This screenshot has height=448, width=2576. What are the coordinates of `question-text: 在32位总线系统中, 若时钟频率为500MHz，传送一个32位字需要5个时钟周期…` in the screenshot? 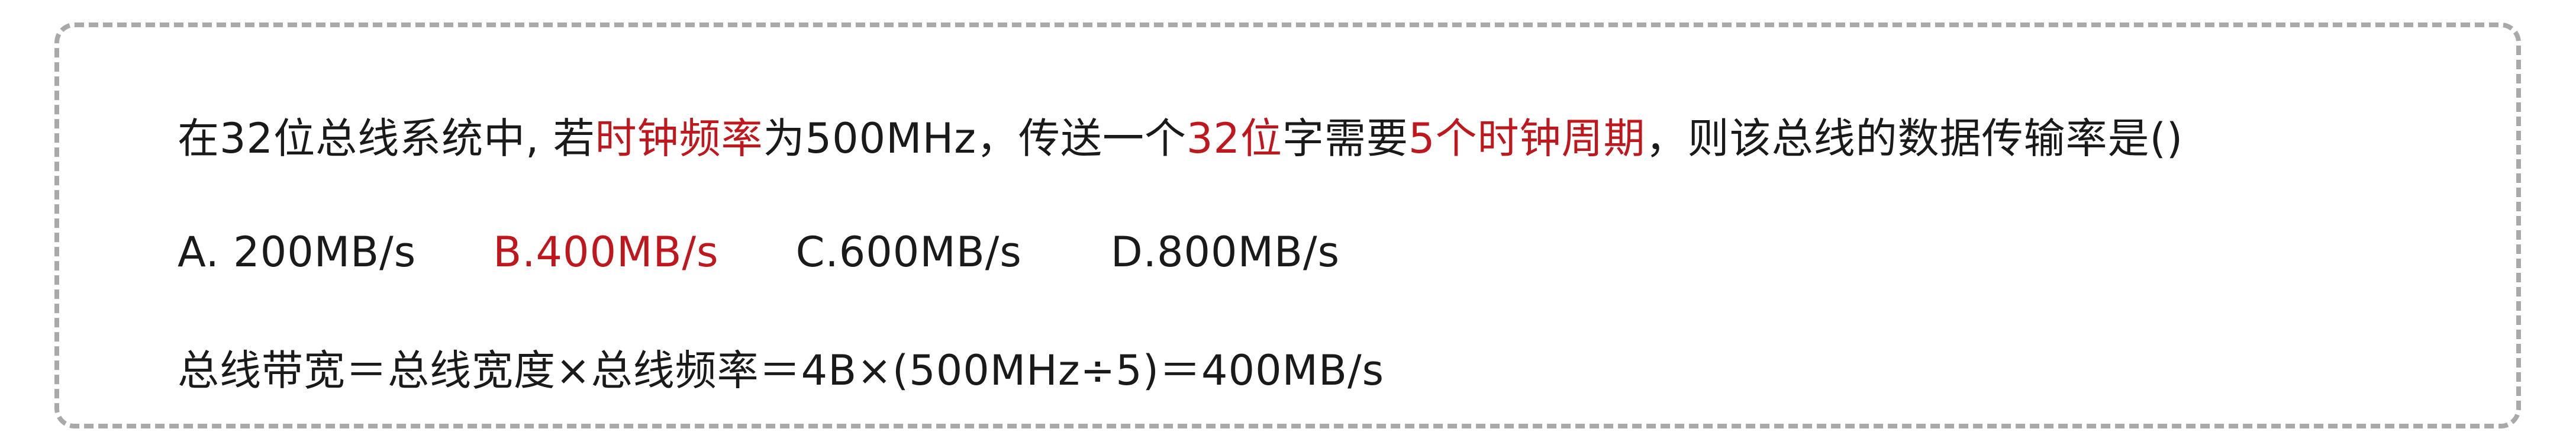 It's located at (1180, 138).